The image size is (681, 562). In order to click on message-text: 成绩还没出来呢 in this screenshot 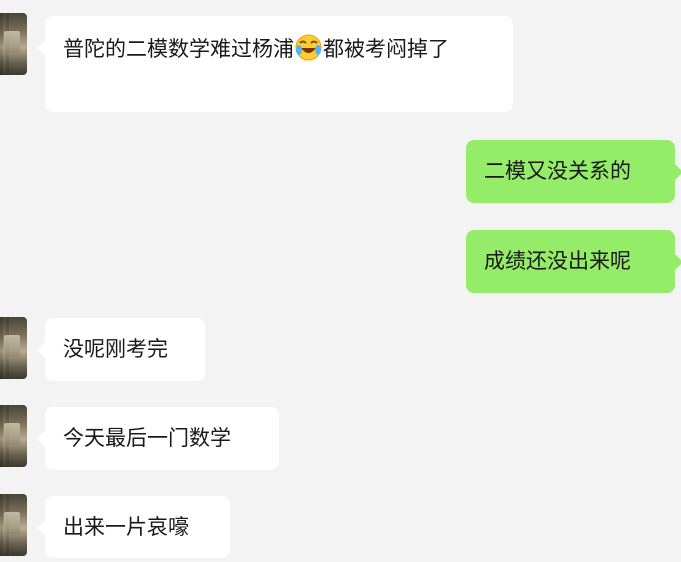, I will do `click(557, 261)`.